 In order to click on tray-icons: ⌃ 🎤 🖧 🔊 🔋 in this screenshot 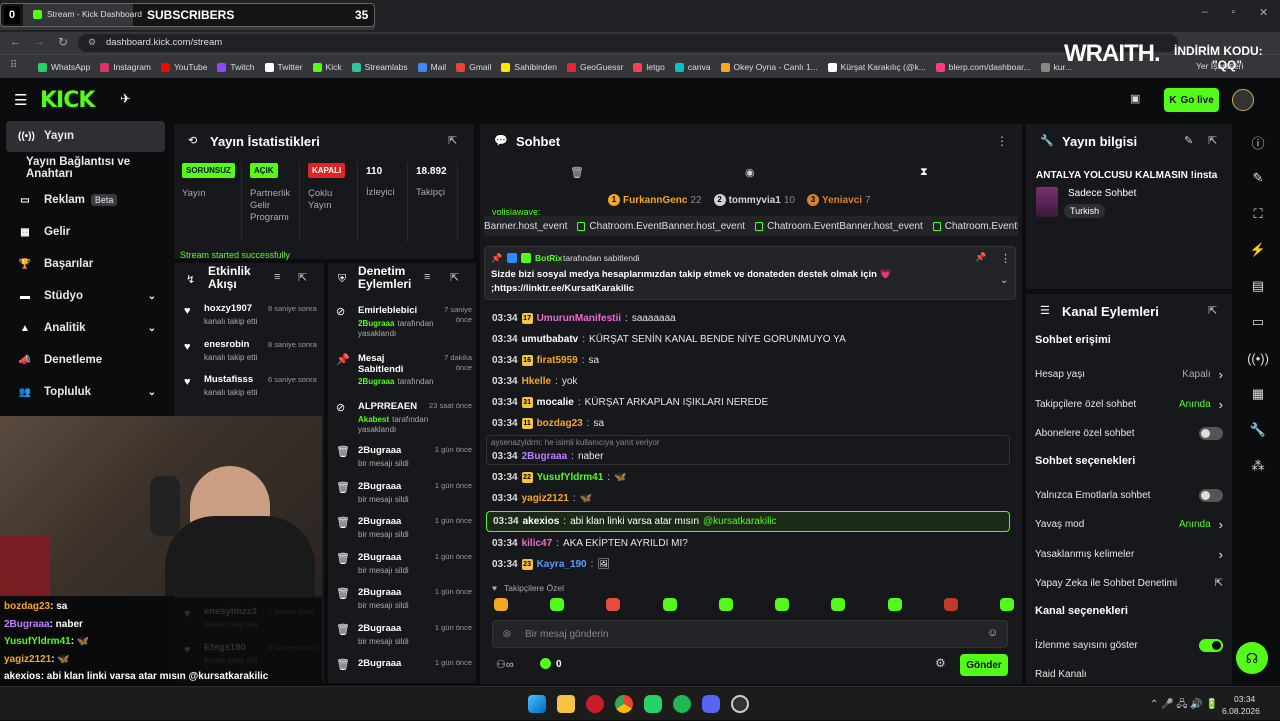, I will do `click(1184, 705)`.